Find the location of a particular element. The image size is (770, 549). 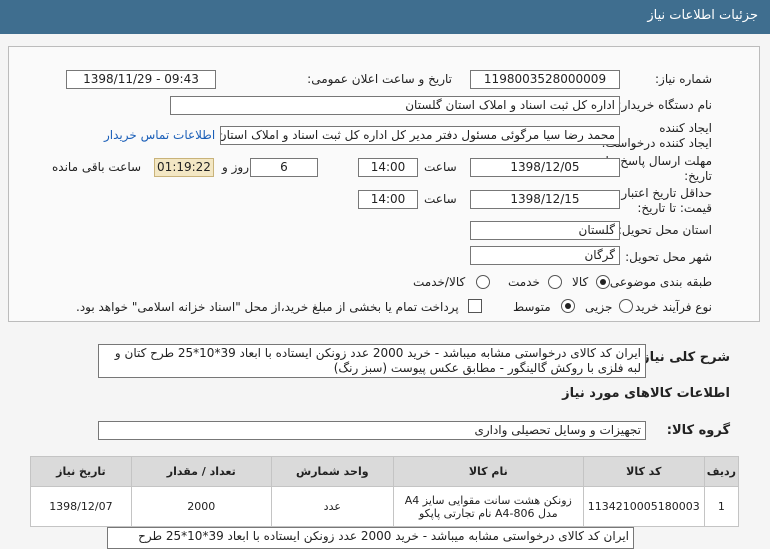

goods-group-field: تجهیزات و وسایل تحصیلی واداری is located at coordinates (372, 430).